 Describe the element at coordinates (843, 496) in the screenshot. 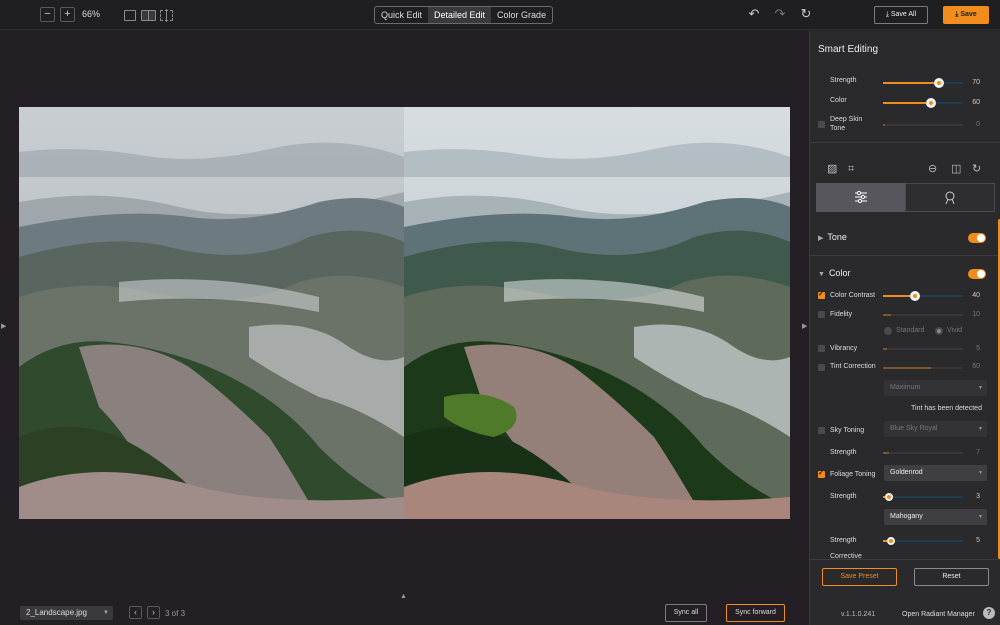

I see `foliage-strength-label: Strength` at that location.